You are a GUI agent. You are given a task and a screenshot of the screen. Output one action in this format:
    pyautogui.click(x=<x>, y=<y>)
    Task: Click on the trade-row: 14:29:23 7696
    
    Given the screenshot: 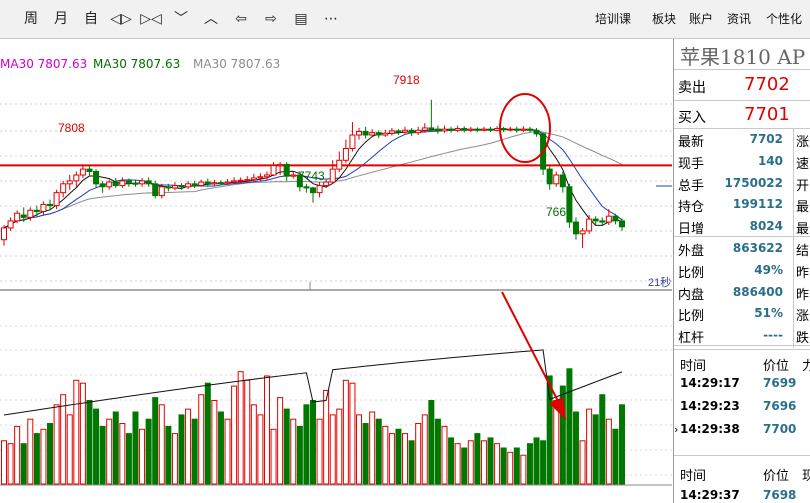 What is the action you would take?
    pyautogui.click(x=742, y=406)
    